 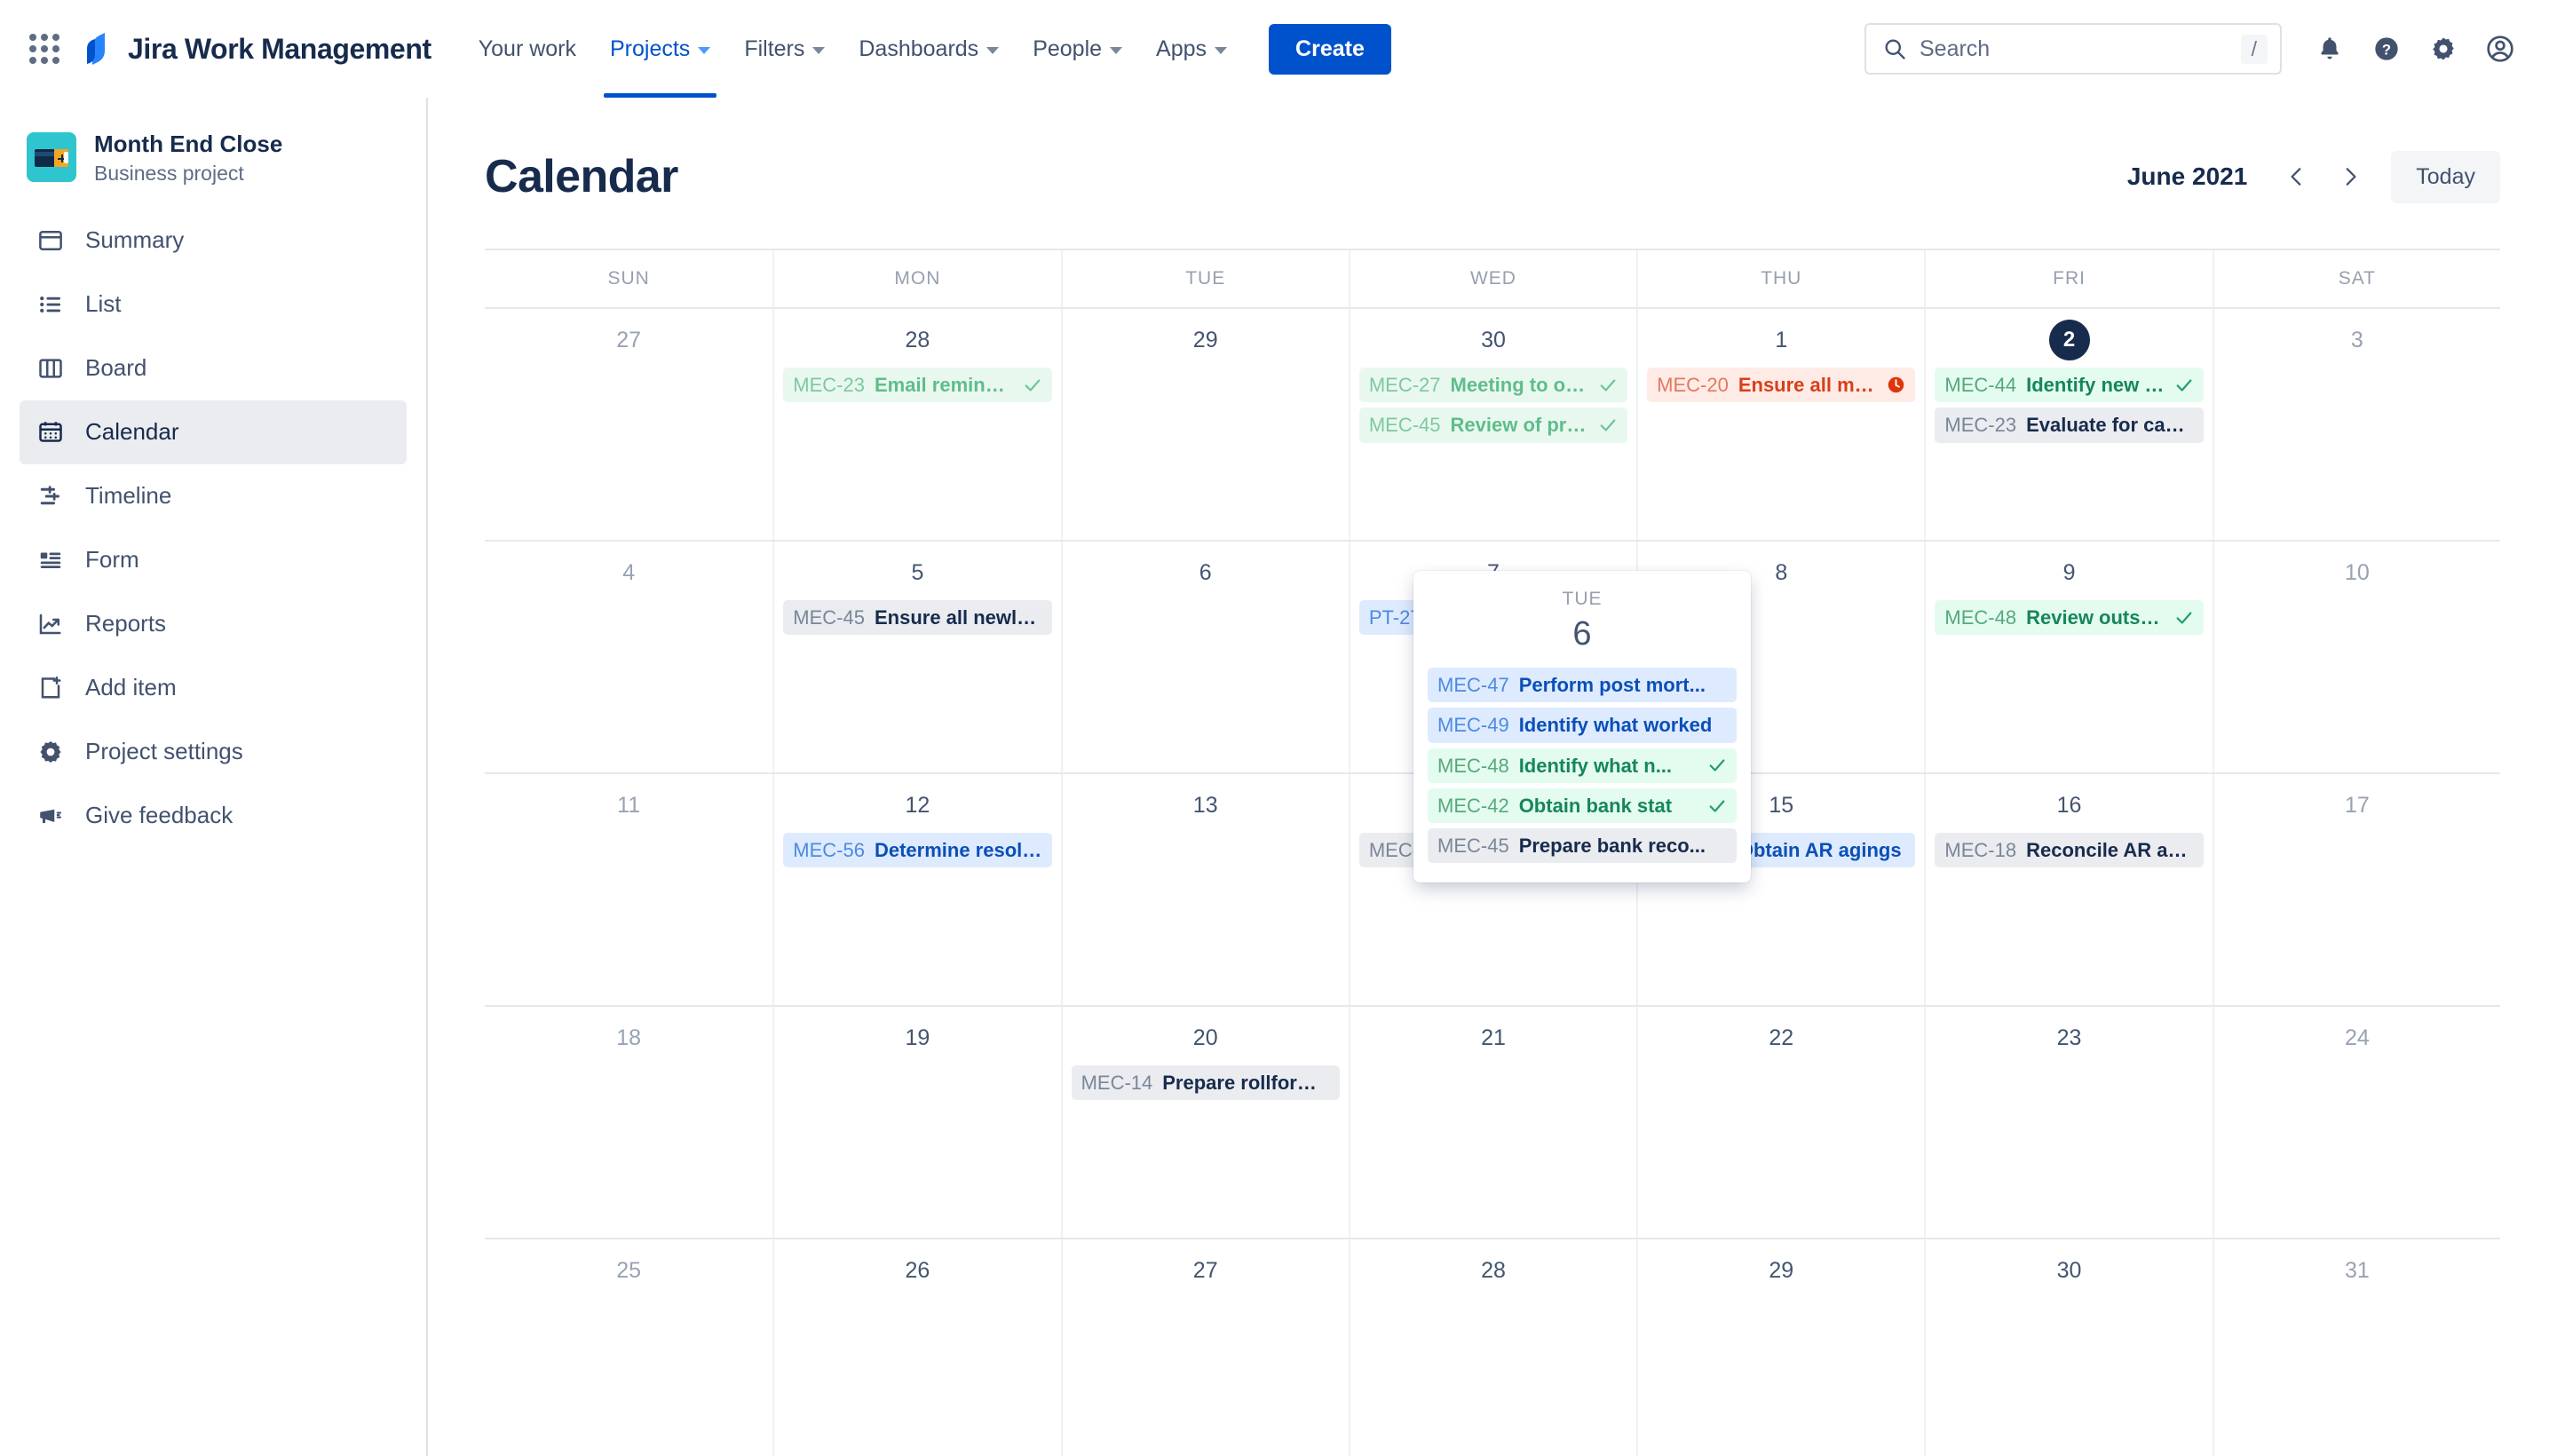 I want to click on notifications-bell-icon, so click(x=2330, y=49).